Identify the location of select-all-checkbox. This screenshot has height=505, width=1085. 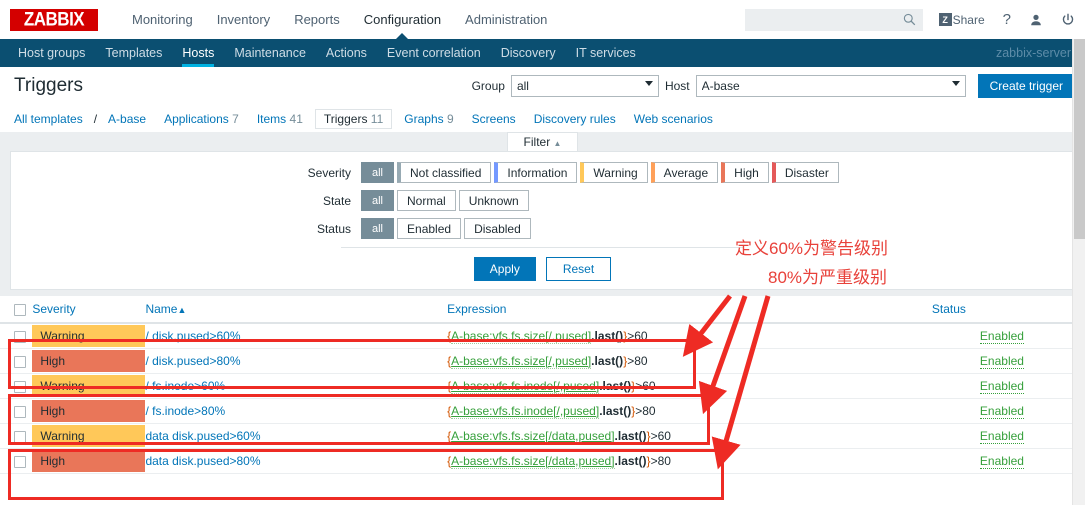
(20, 309).